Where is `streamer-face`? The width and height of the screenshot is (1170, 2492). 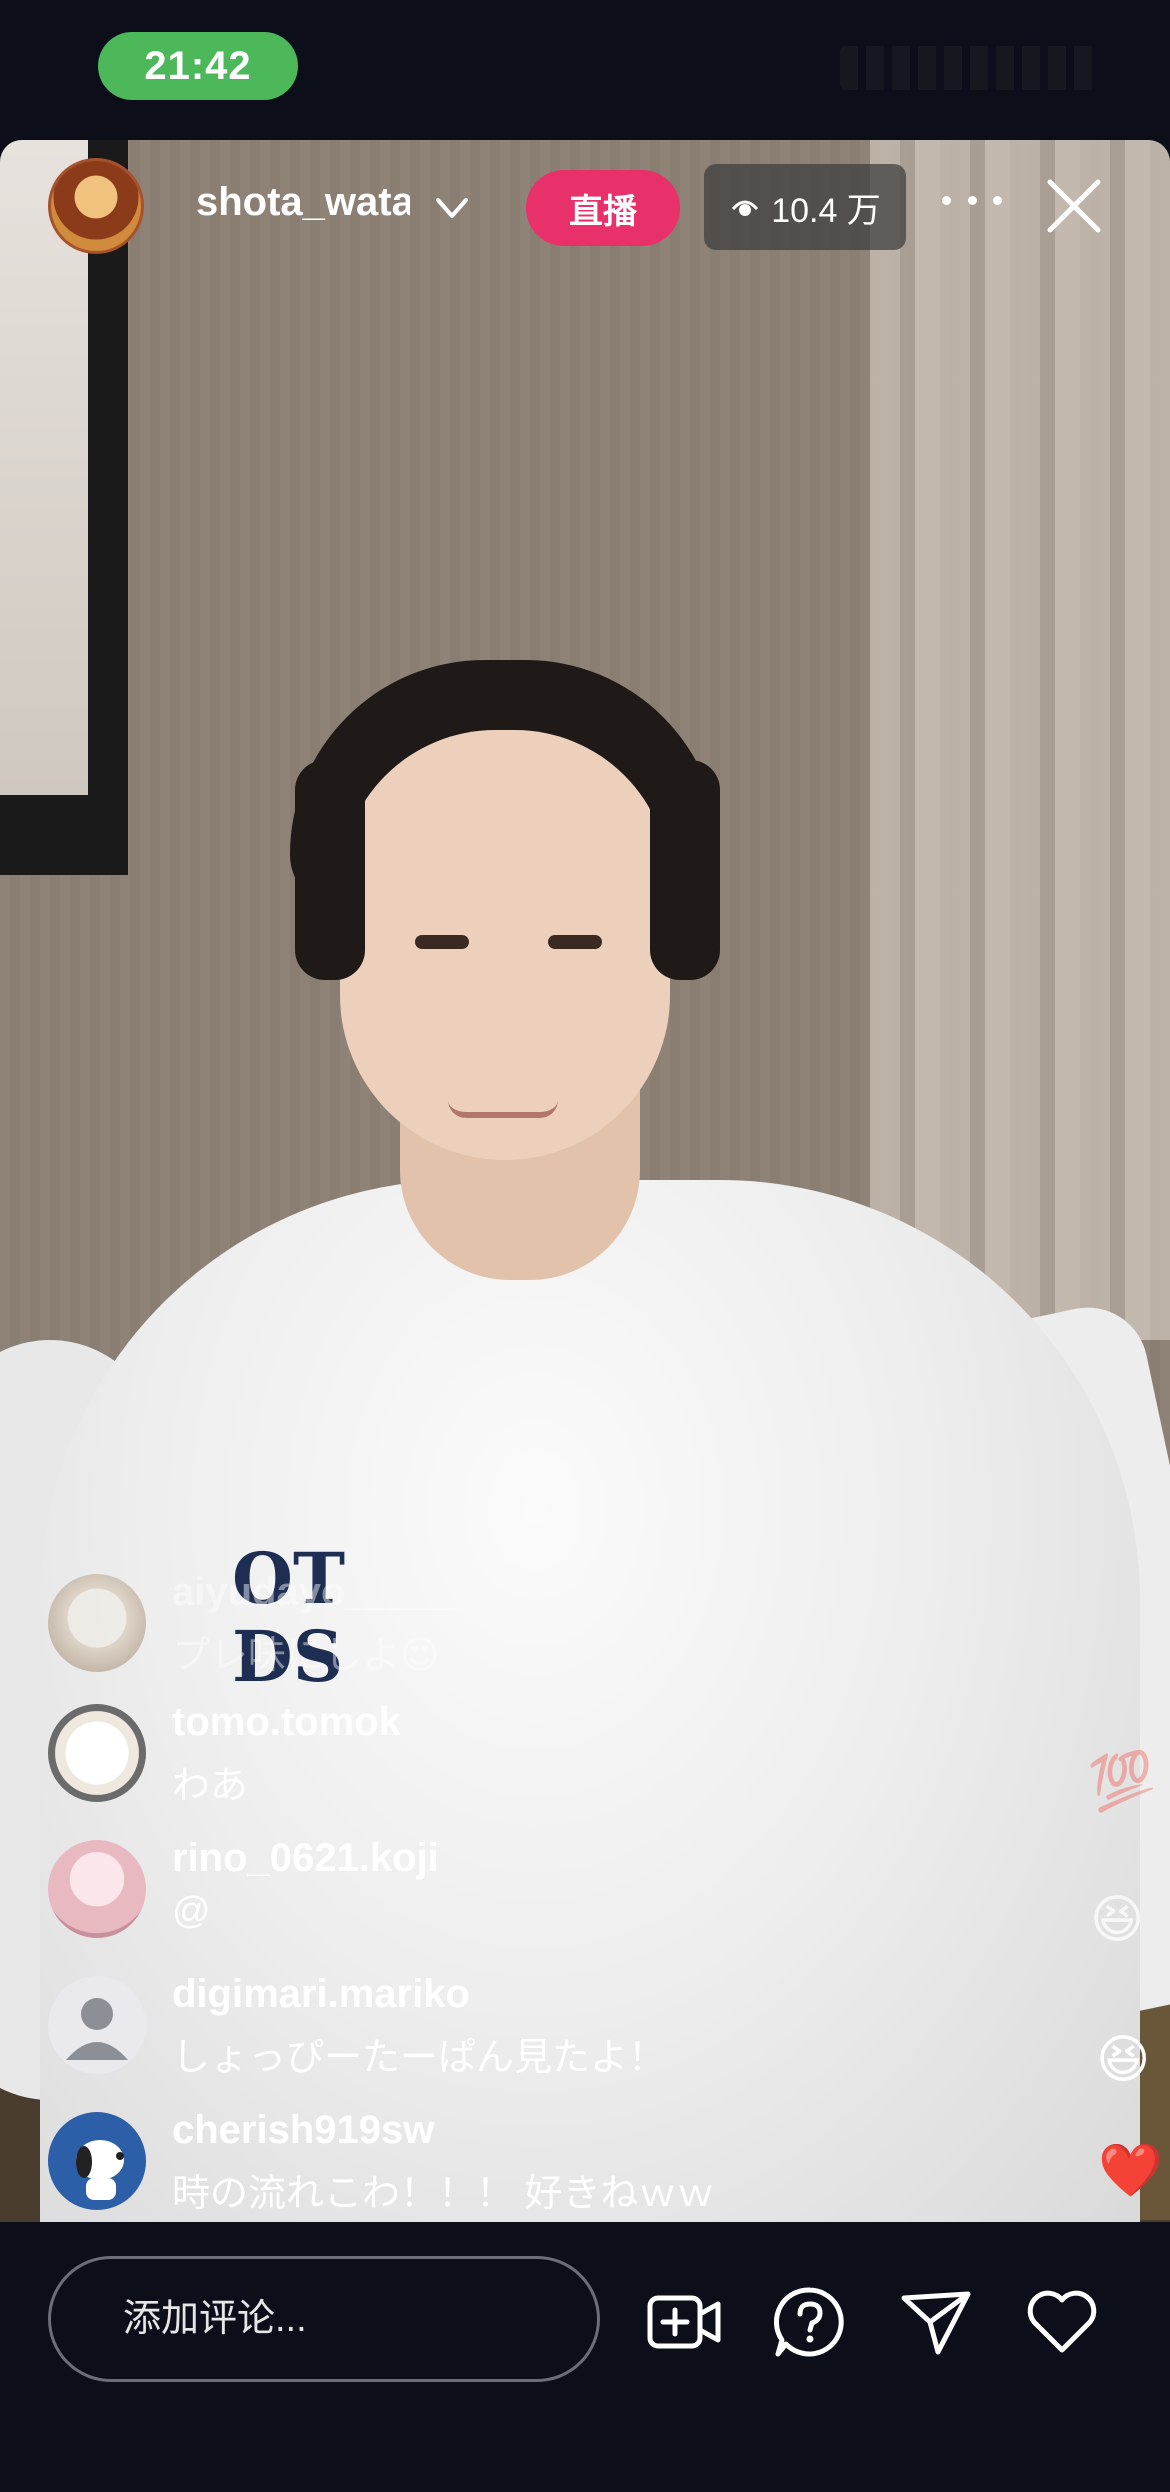
streamer-face is located at coordinates (505, 945).